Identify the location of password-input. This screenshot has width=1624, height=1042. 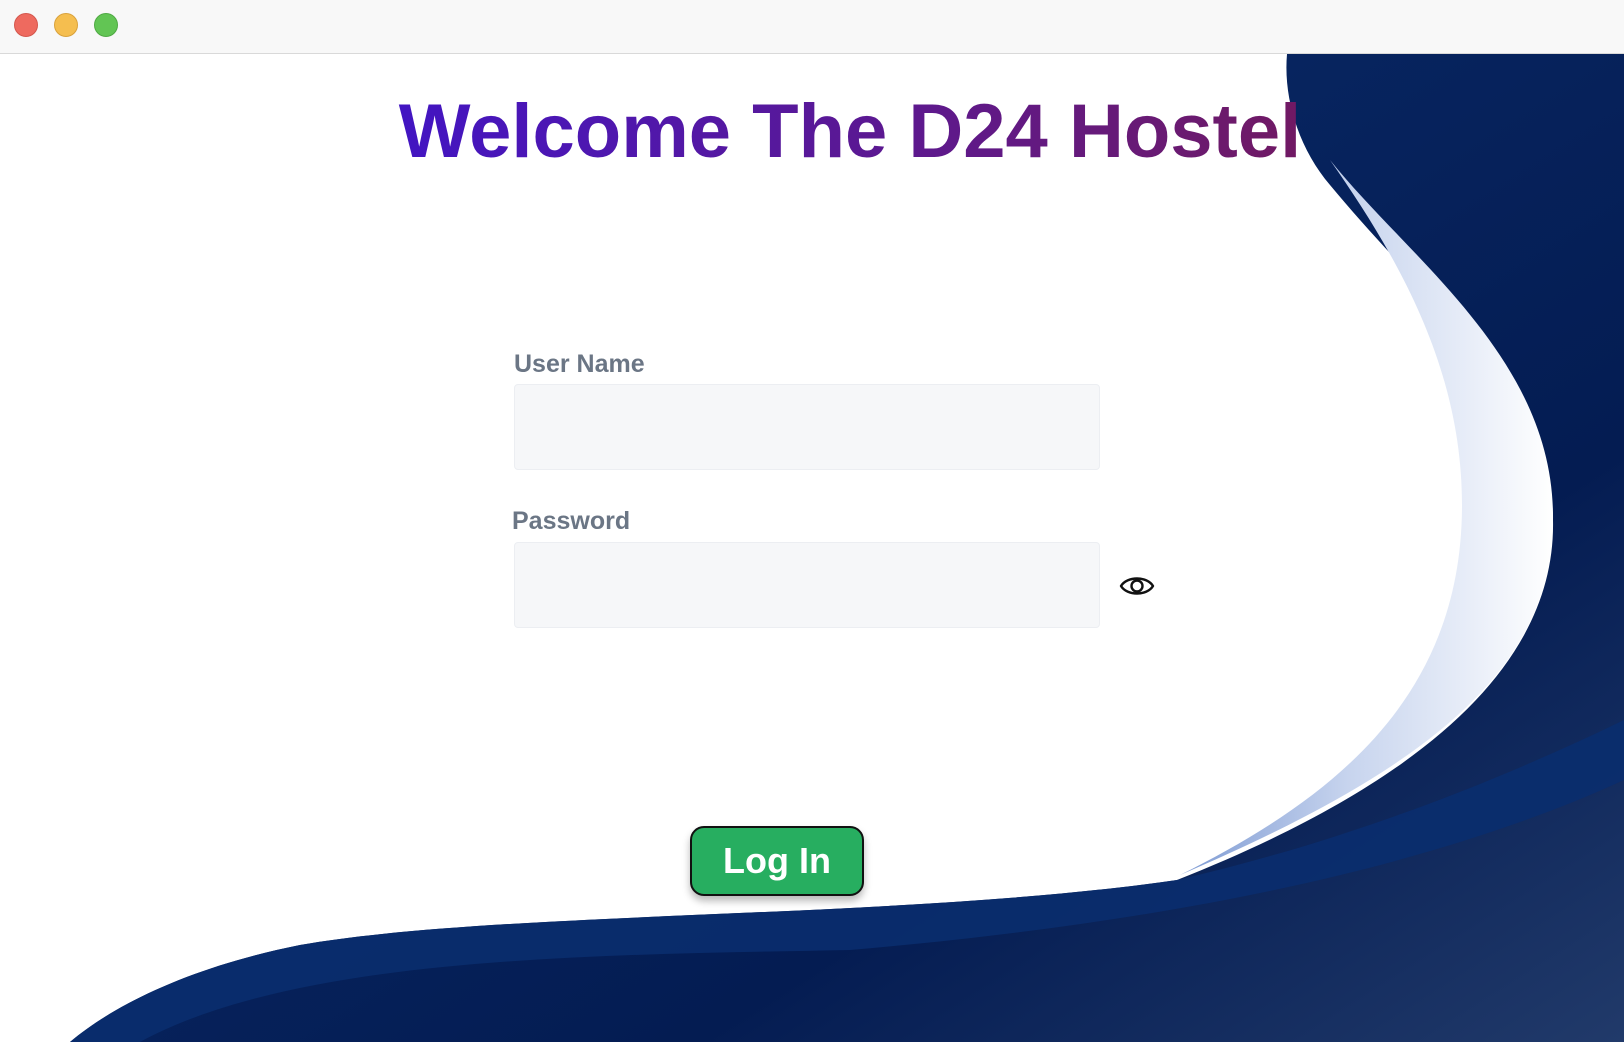
(807, 585).